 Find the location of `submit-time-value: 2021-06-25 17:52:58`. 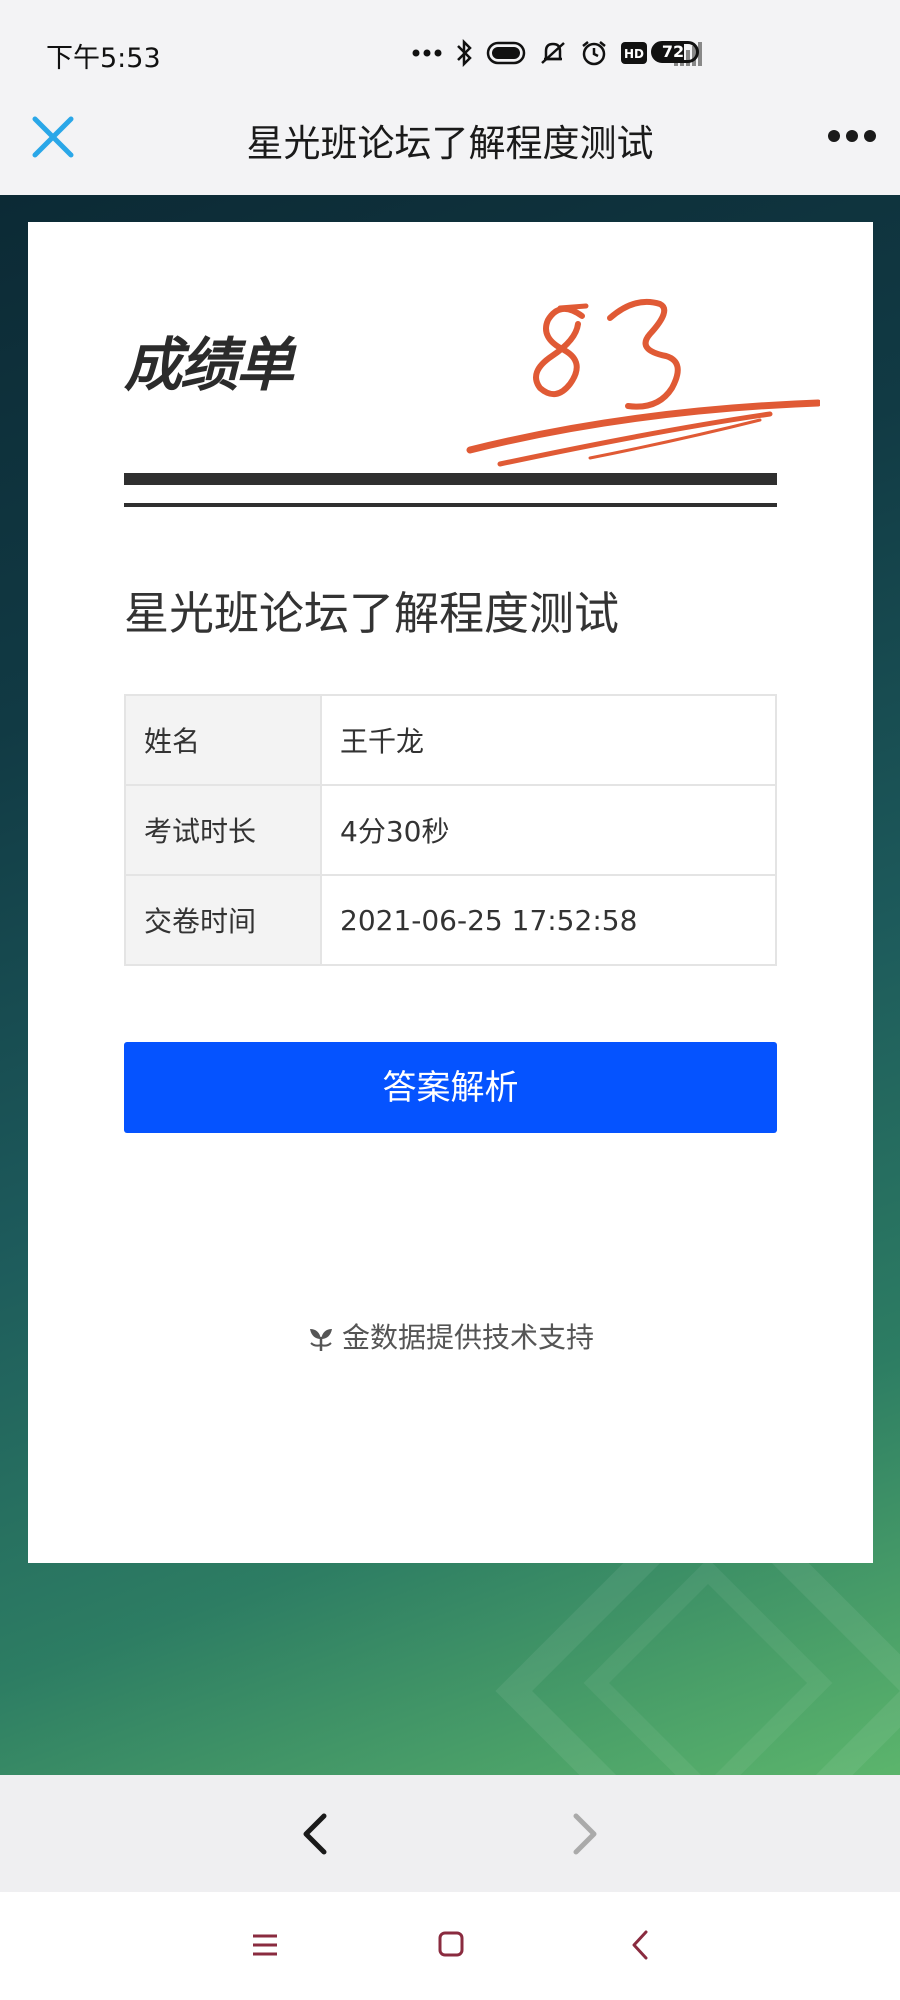

submit-time-value: 2021-06-25 17:52:58 is located at coordinates (548, 920).